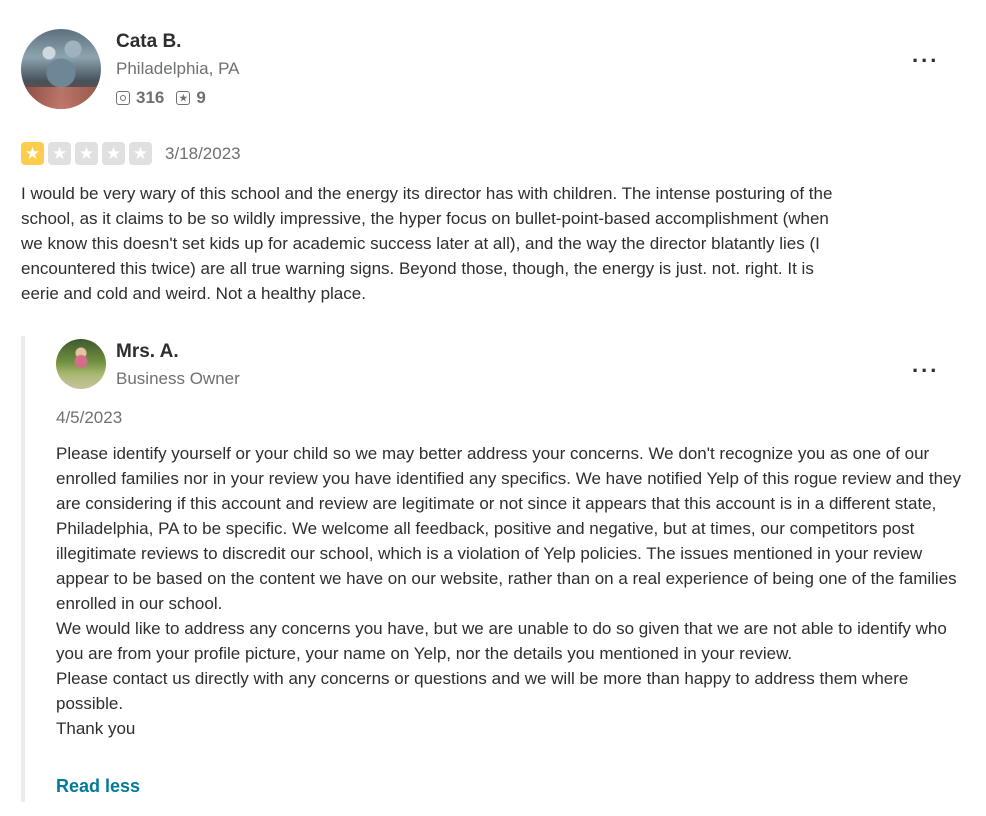 This screenshot has height=816, width=986. What do you see at coordinates (203, 153) in the screenshot?
I see `review-date: 3/18/2023` at bounding box center [203, 153].